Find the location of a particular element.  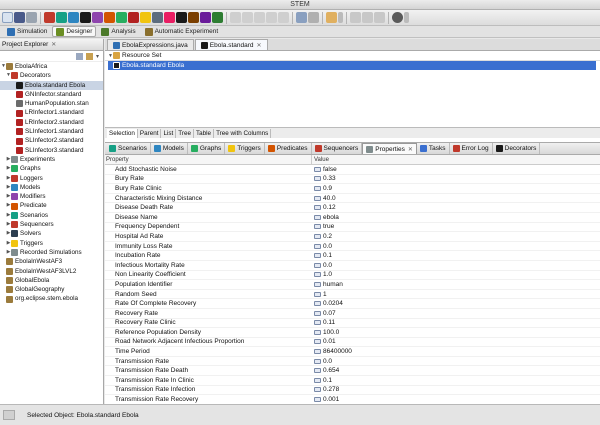

tree-item: SLInfector3.standard is located at coordinates (51, 150).